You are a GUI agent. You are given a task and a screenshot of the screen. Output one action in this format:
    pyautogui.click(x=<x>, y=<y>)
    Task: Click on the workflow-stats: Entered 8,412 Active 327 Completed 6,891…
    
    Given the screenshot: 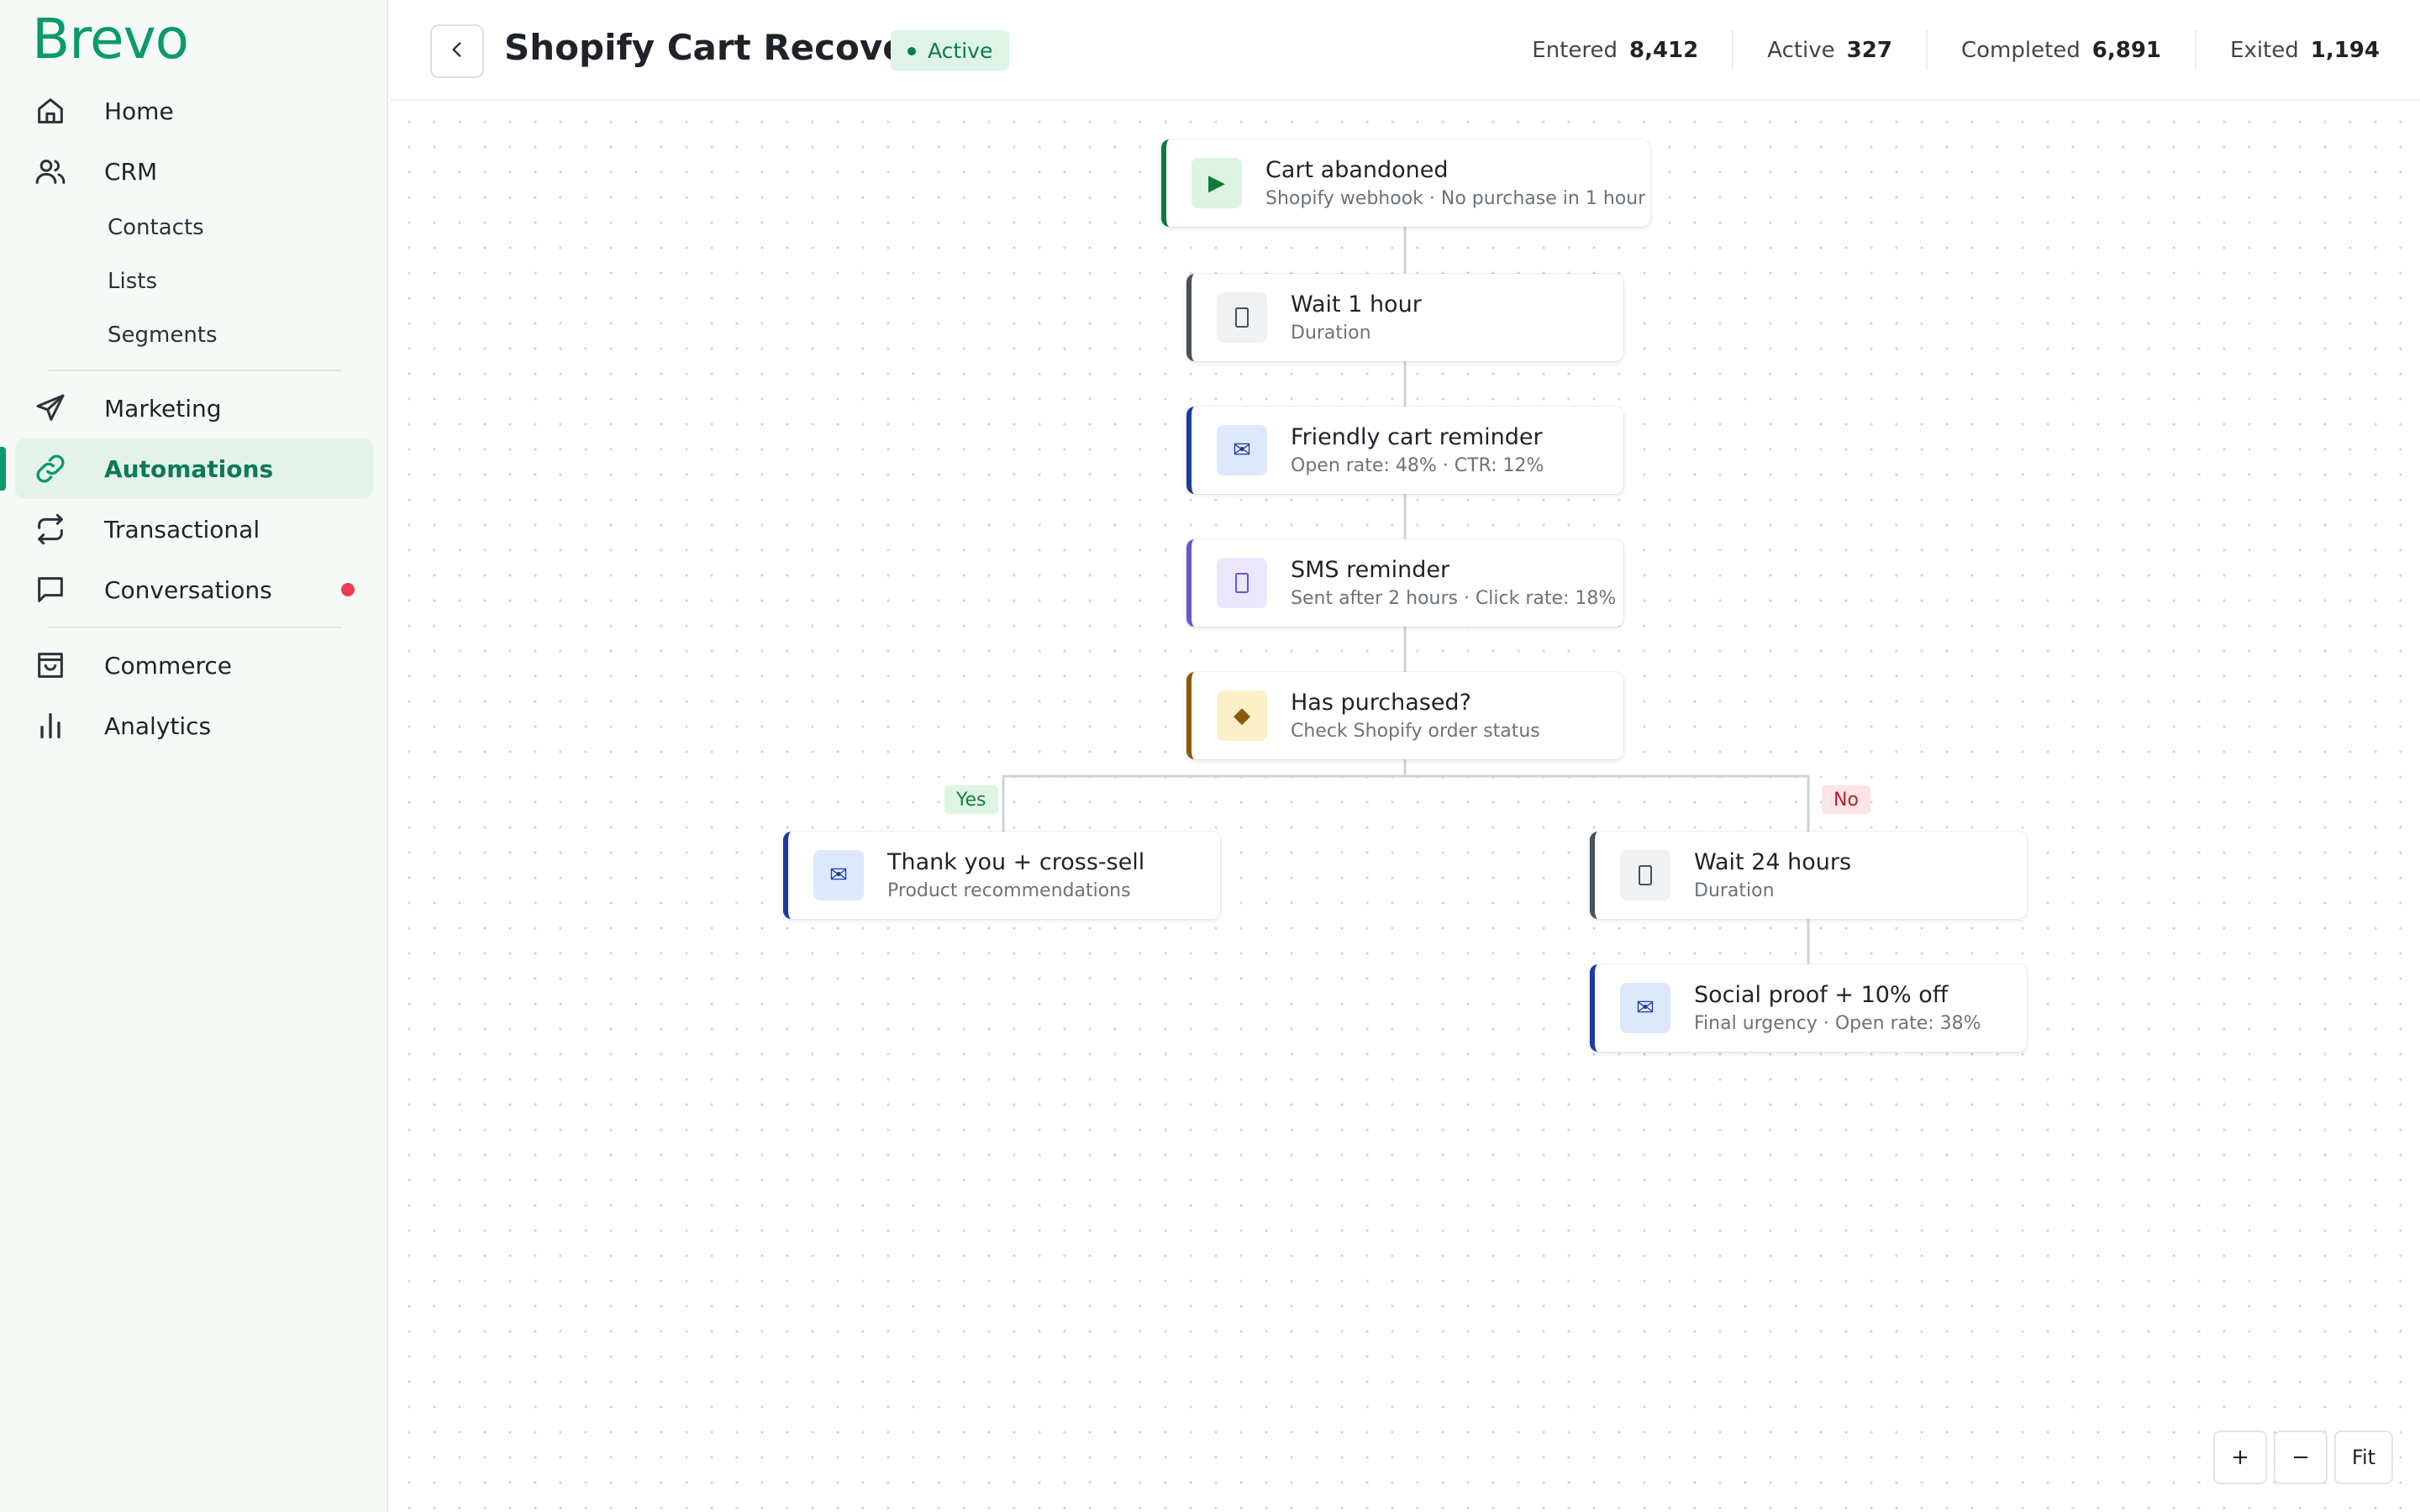 What is the action you would take?
    pyautogui.click(x=1939, y=50)
    